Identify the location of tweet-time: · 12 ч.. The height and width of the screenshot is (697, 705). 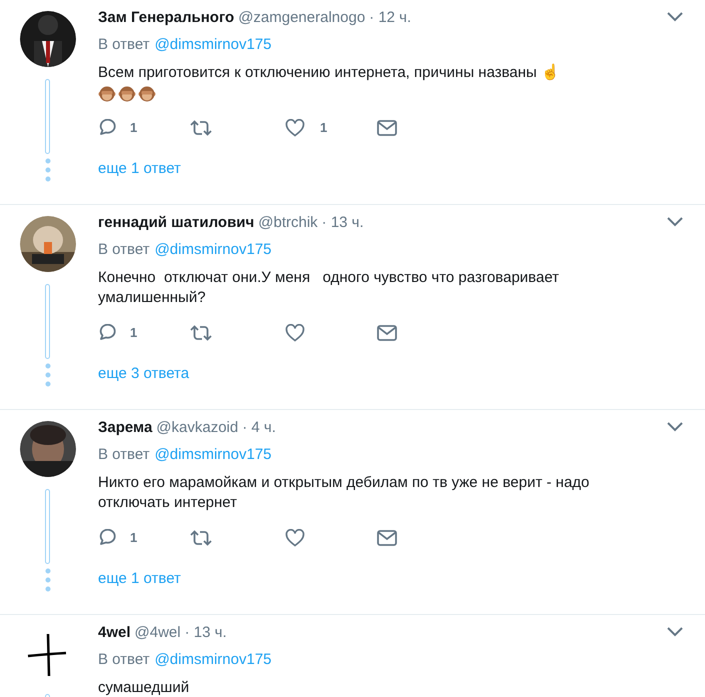
(390, 18).